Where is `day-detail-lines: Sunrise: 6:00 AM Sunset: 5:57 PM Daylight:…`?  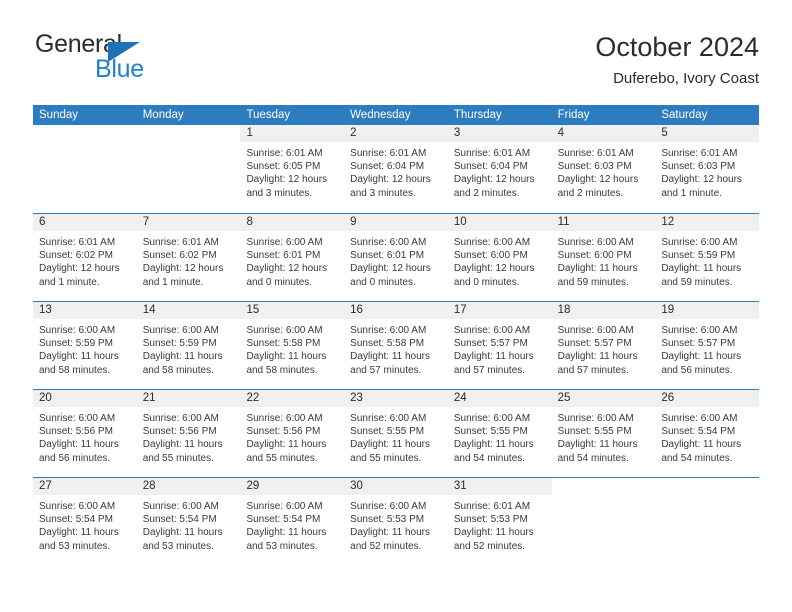
day-detail-lines: Sunrise: 6:00 AM Sunset: 5:57 PM Daylight:… is located at coordinates (500, 348).